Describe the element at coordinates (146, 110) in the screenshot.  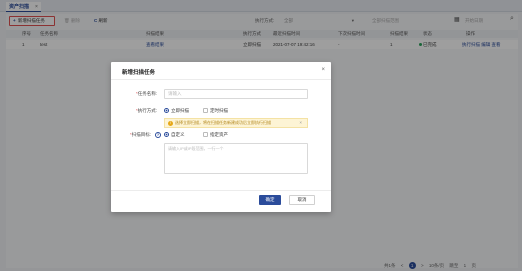
I see `exec-mode-label: *执行方式:` at that location.